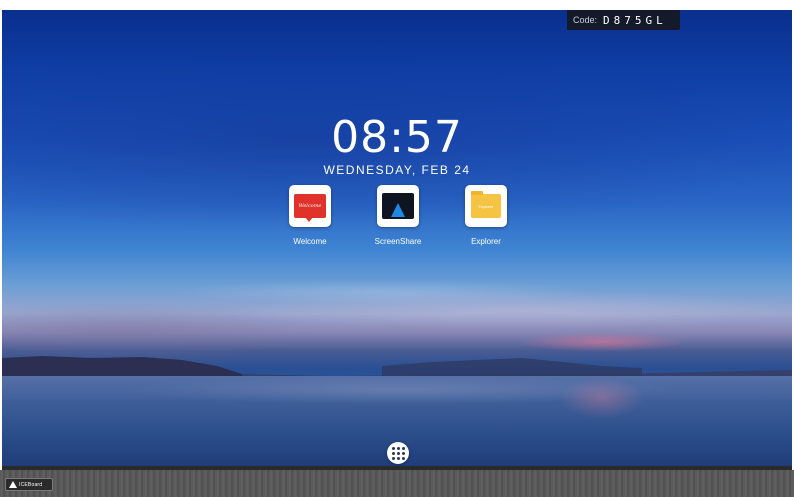  I want to click on app-label: Explorer, so click(486, 241).